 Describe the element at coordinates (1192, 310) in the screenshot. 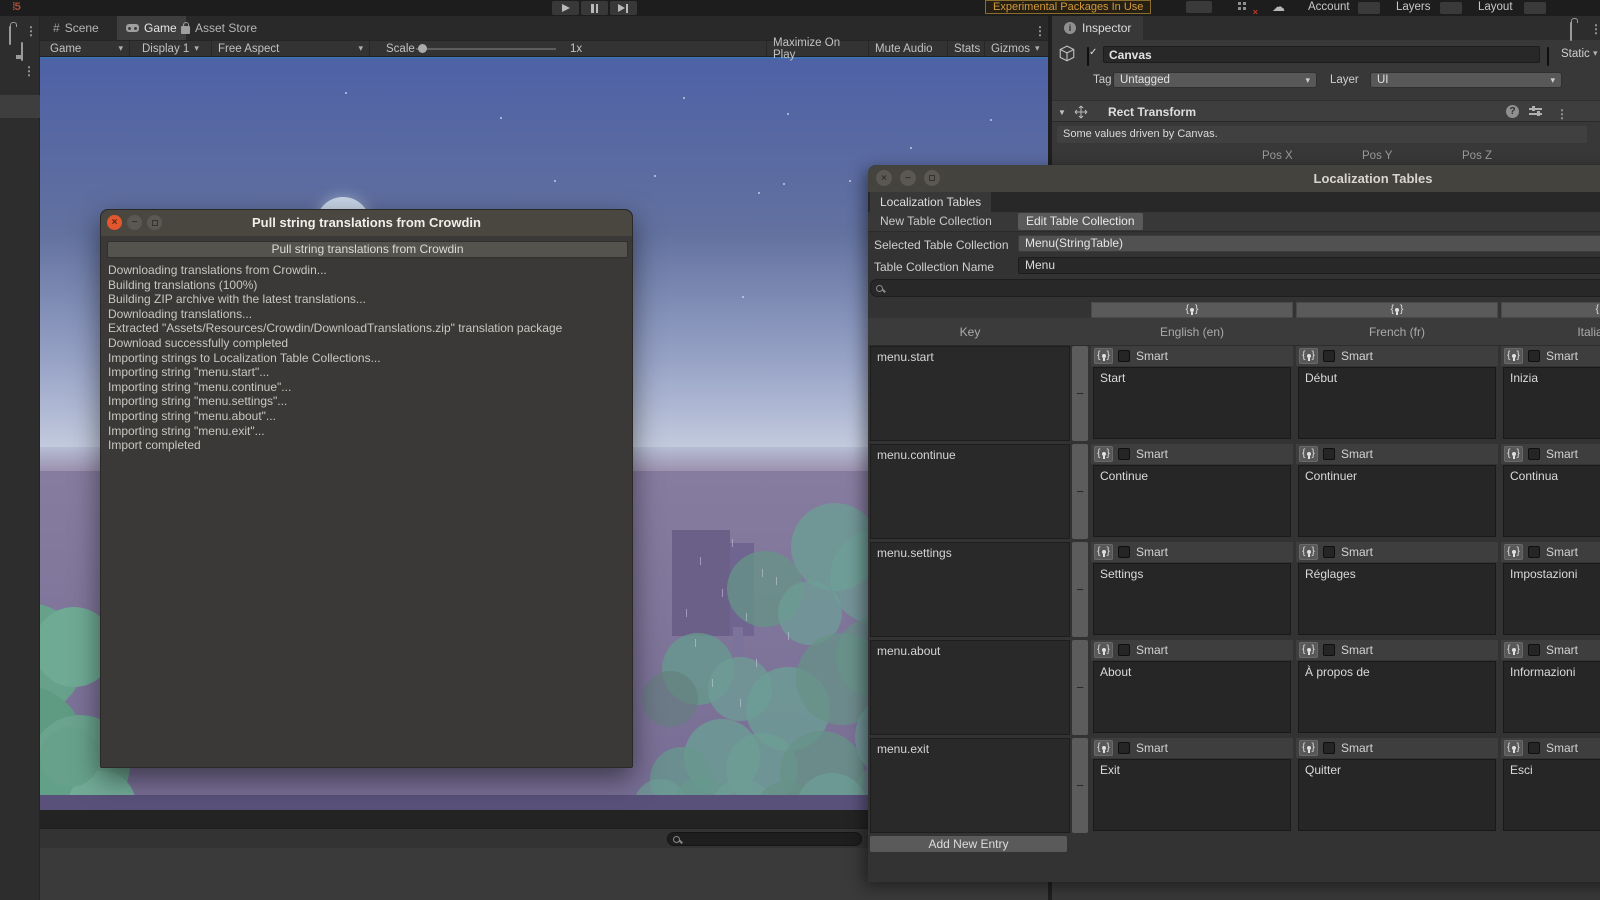

I see `column-settings-english` at that location.